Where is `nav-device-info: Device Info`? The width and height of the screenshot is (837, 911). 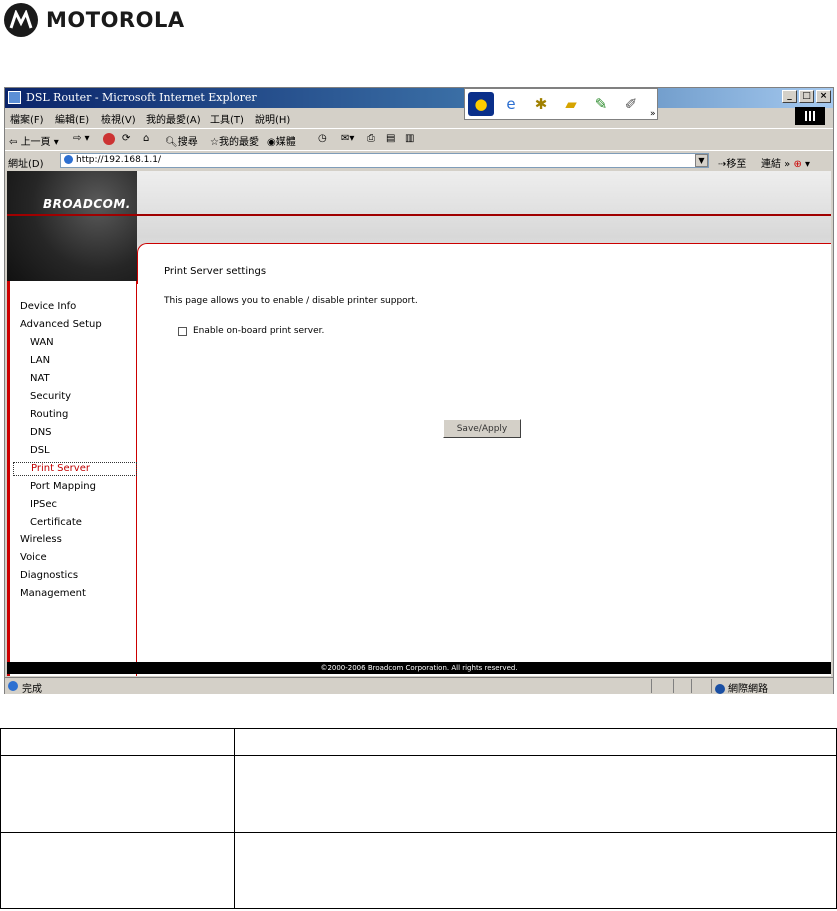 nav-device-info: Device Info is located at coordinates (48, 306).